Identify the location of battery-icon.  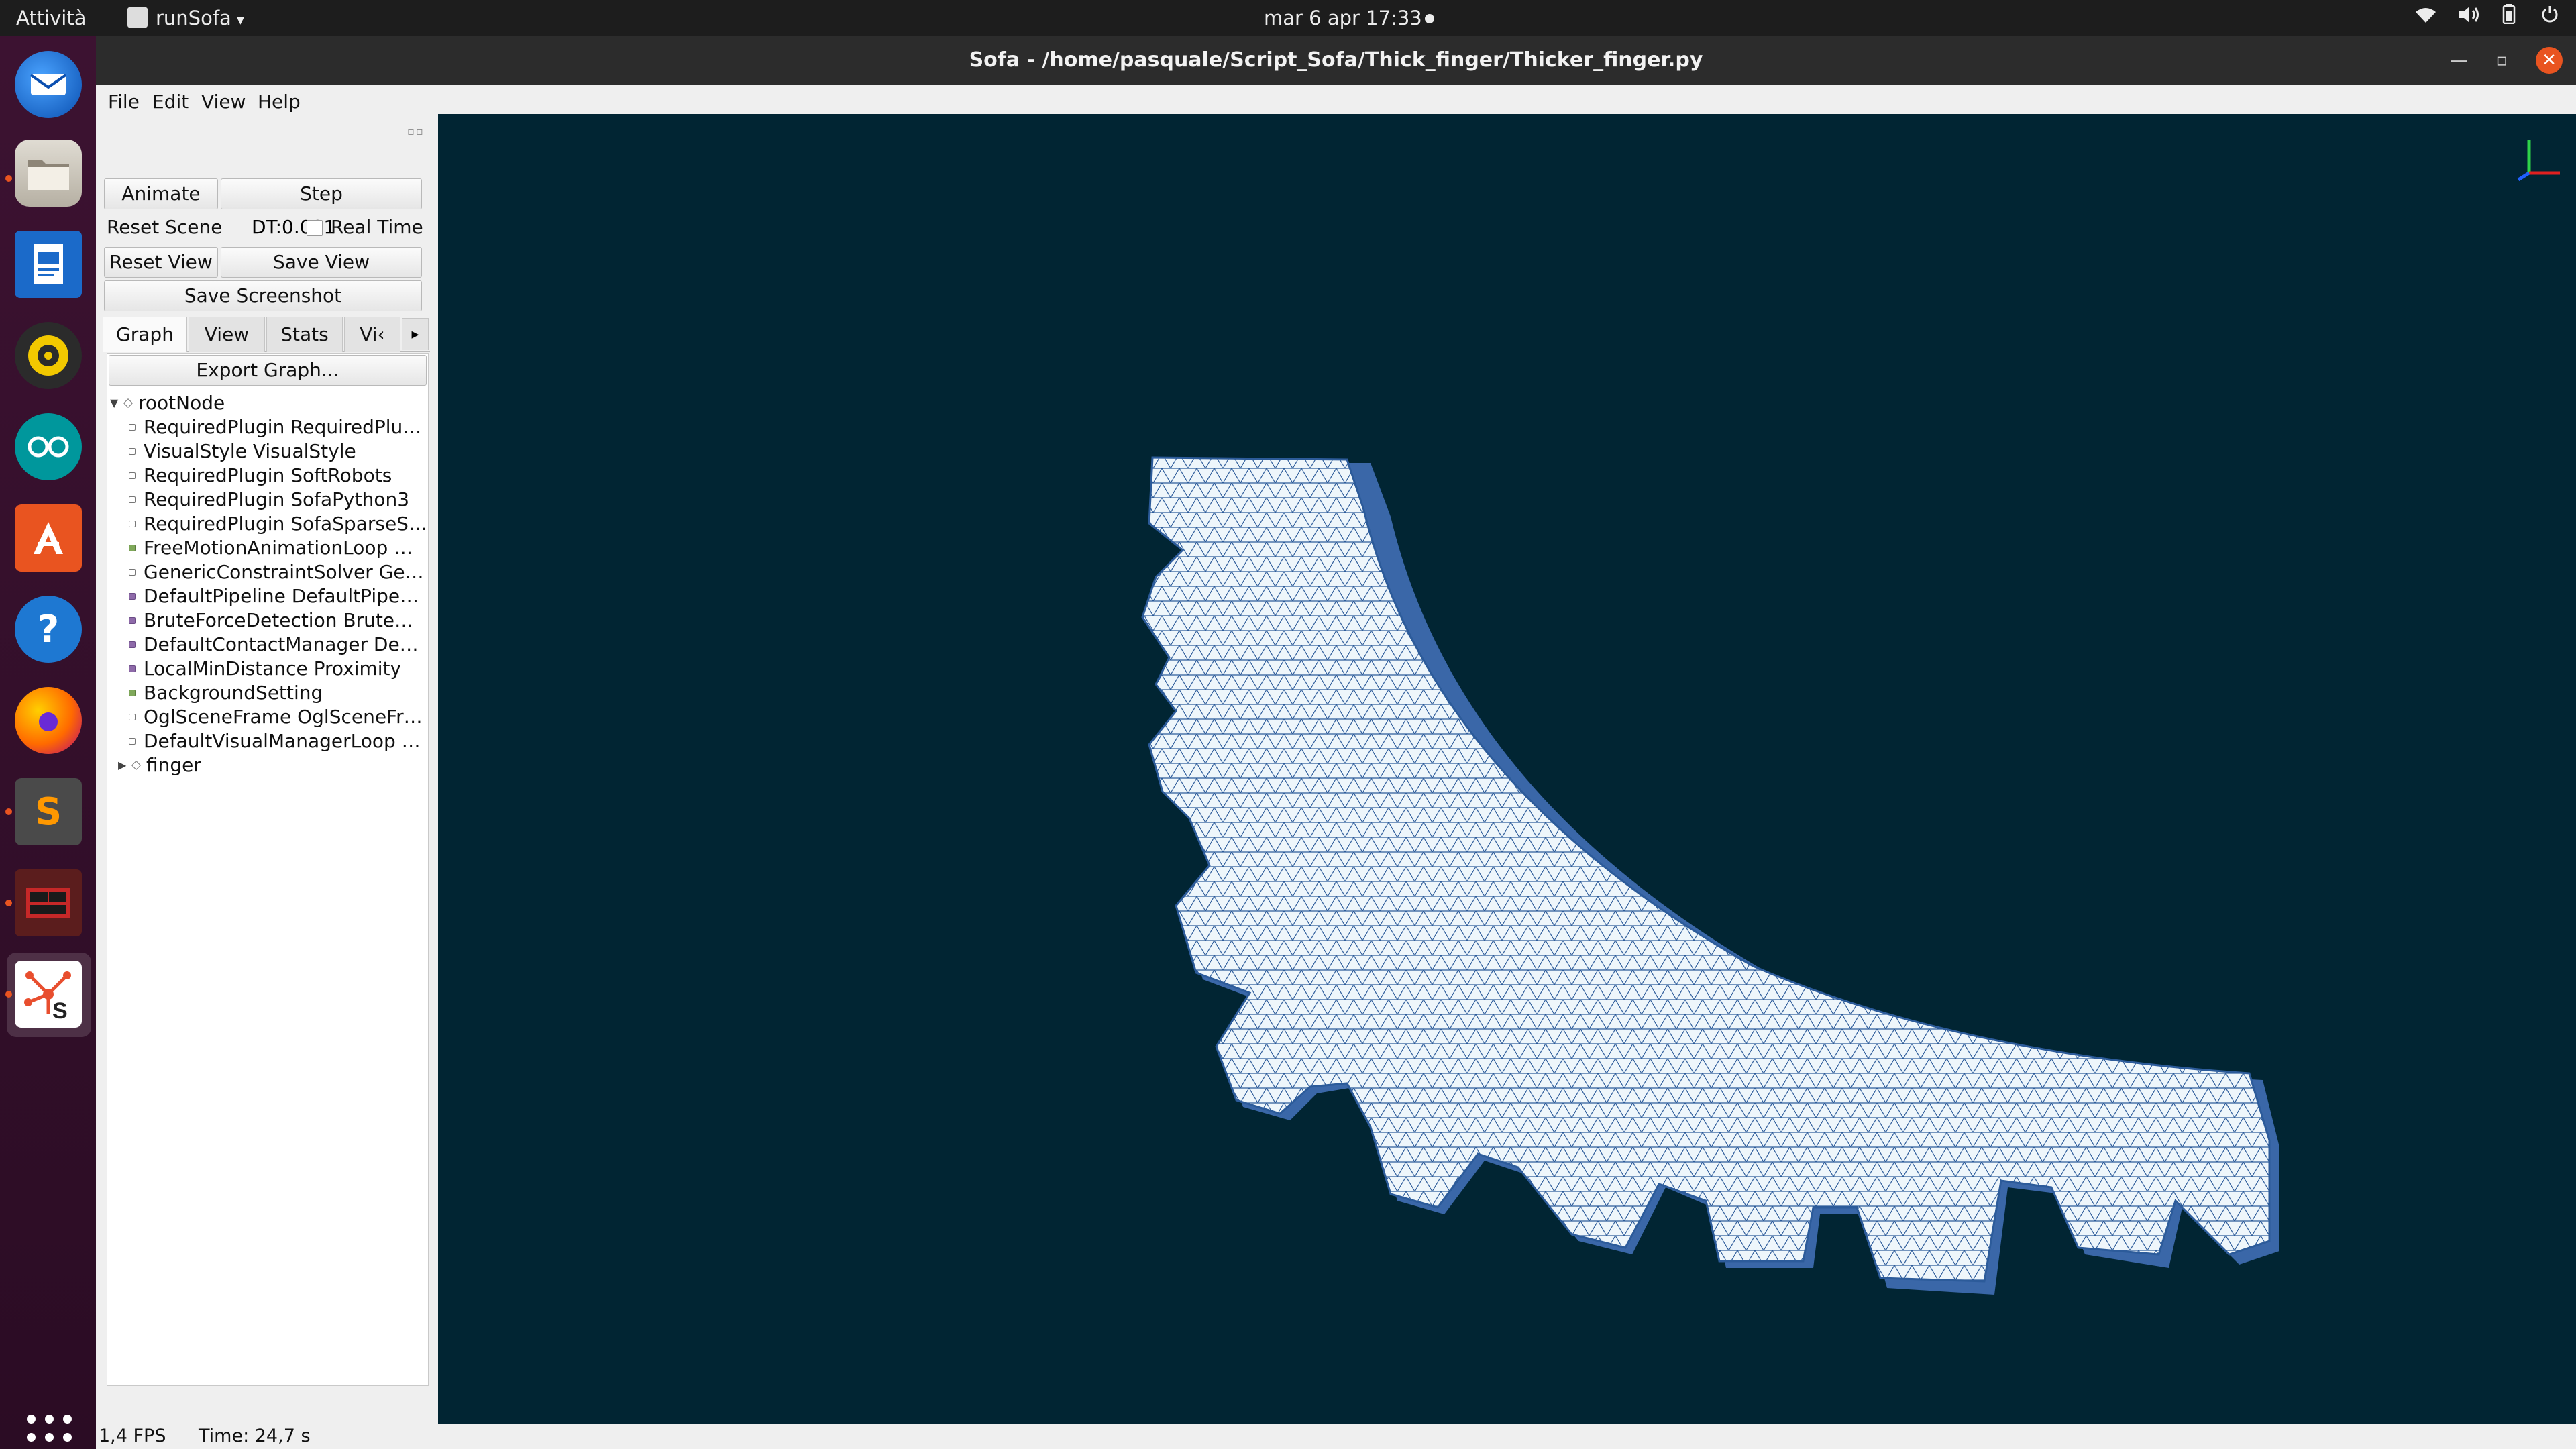
(2513, 16).